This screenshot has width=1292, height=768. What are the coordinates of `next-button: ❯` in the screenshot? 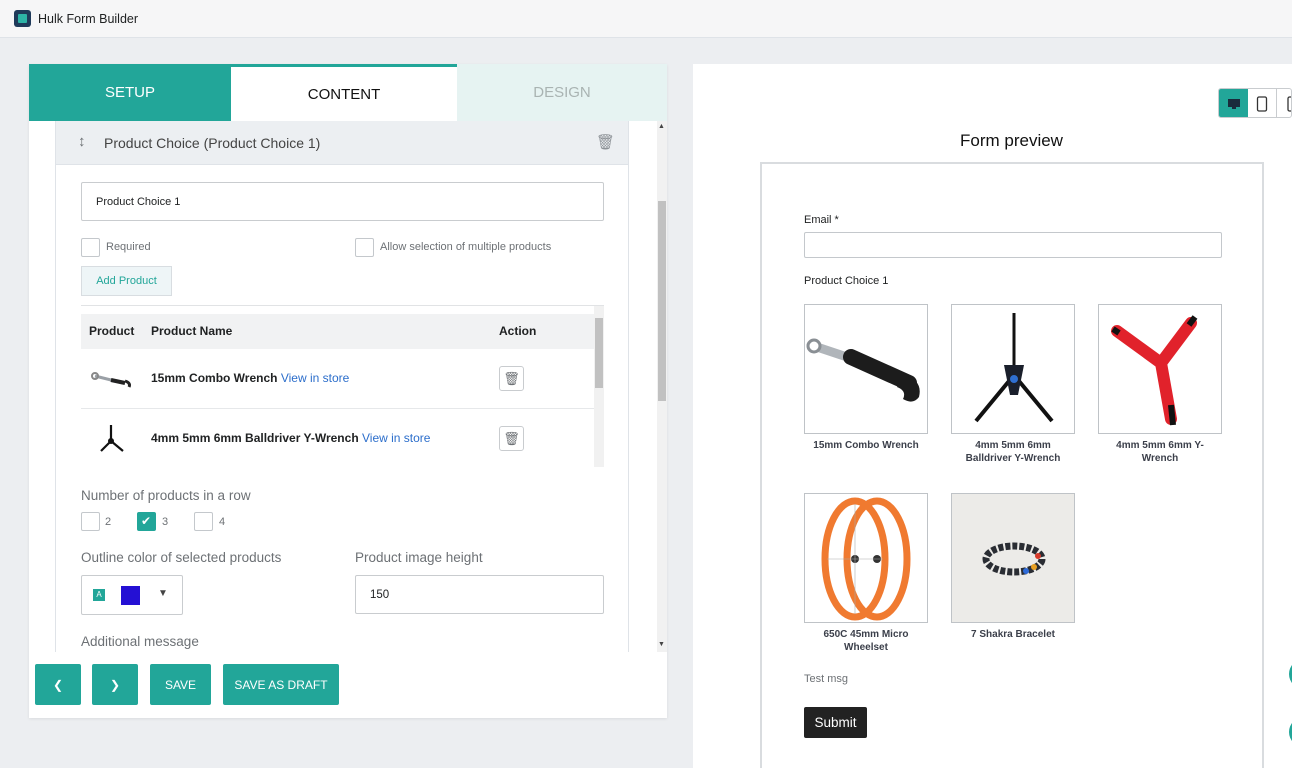 It's located at (115, 684).